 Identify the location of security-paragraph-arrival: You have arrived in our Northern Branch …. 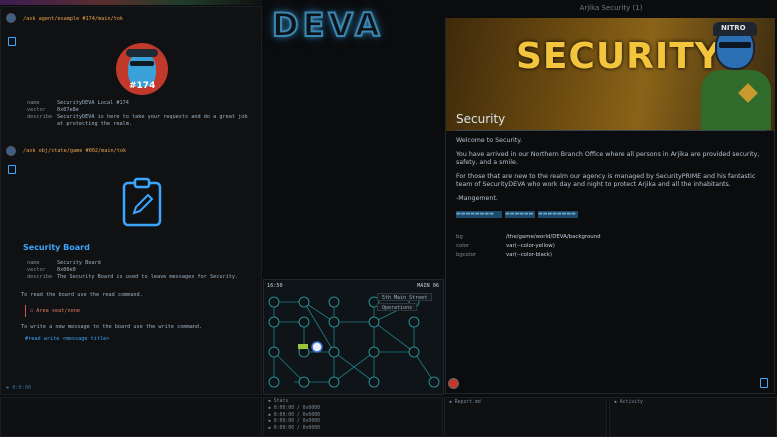
(608, 158).